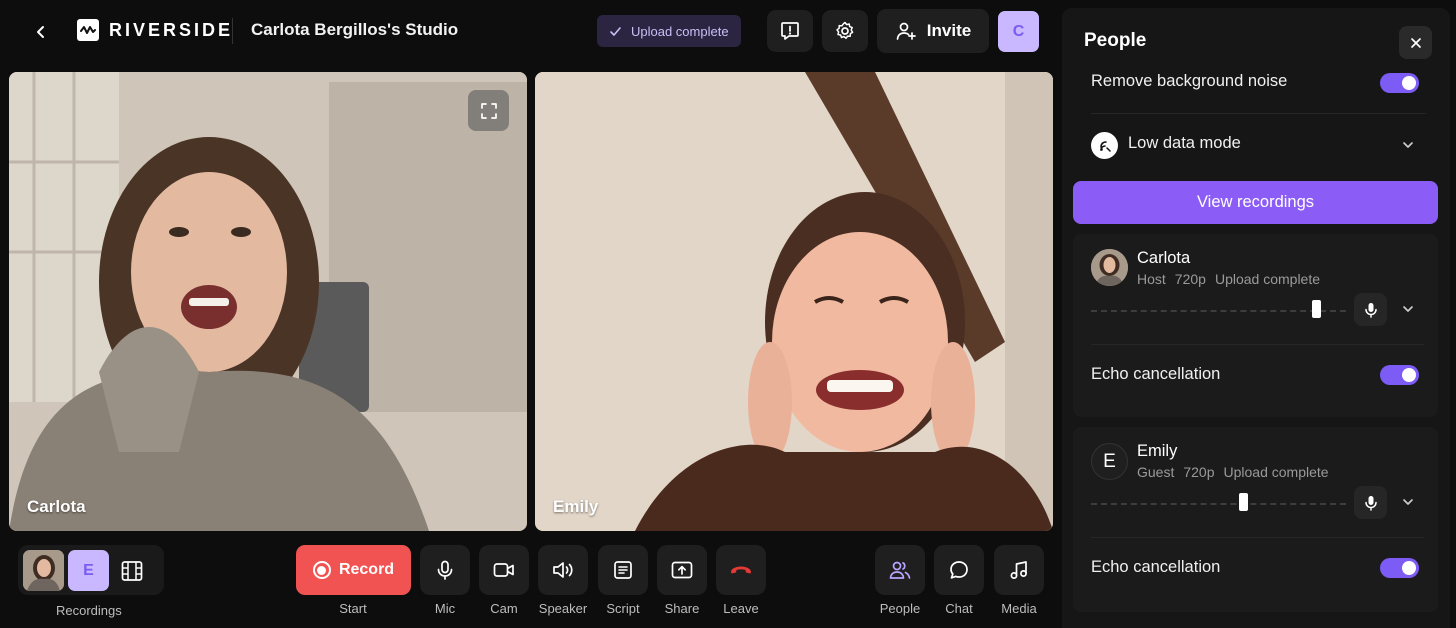 This screenshot has width=1456, height=628. I want to click on speaker-icon, so click(563, 570).